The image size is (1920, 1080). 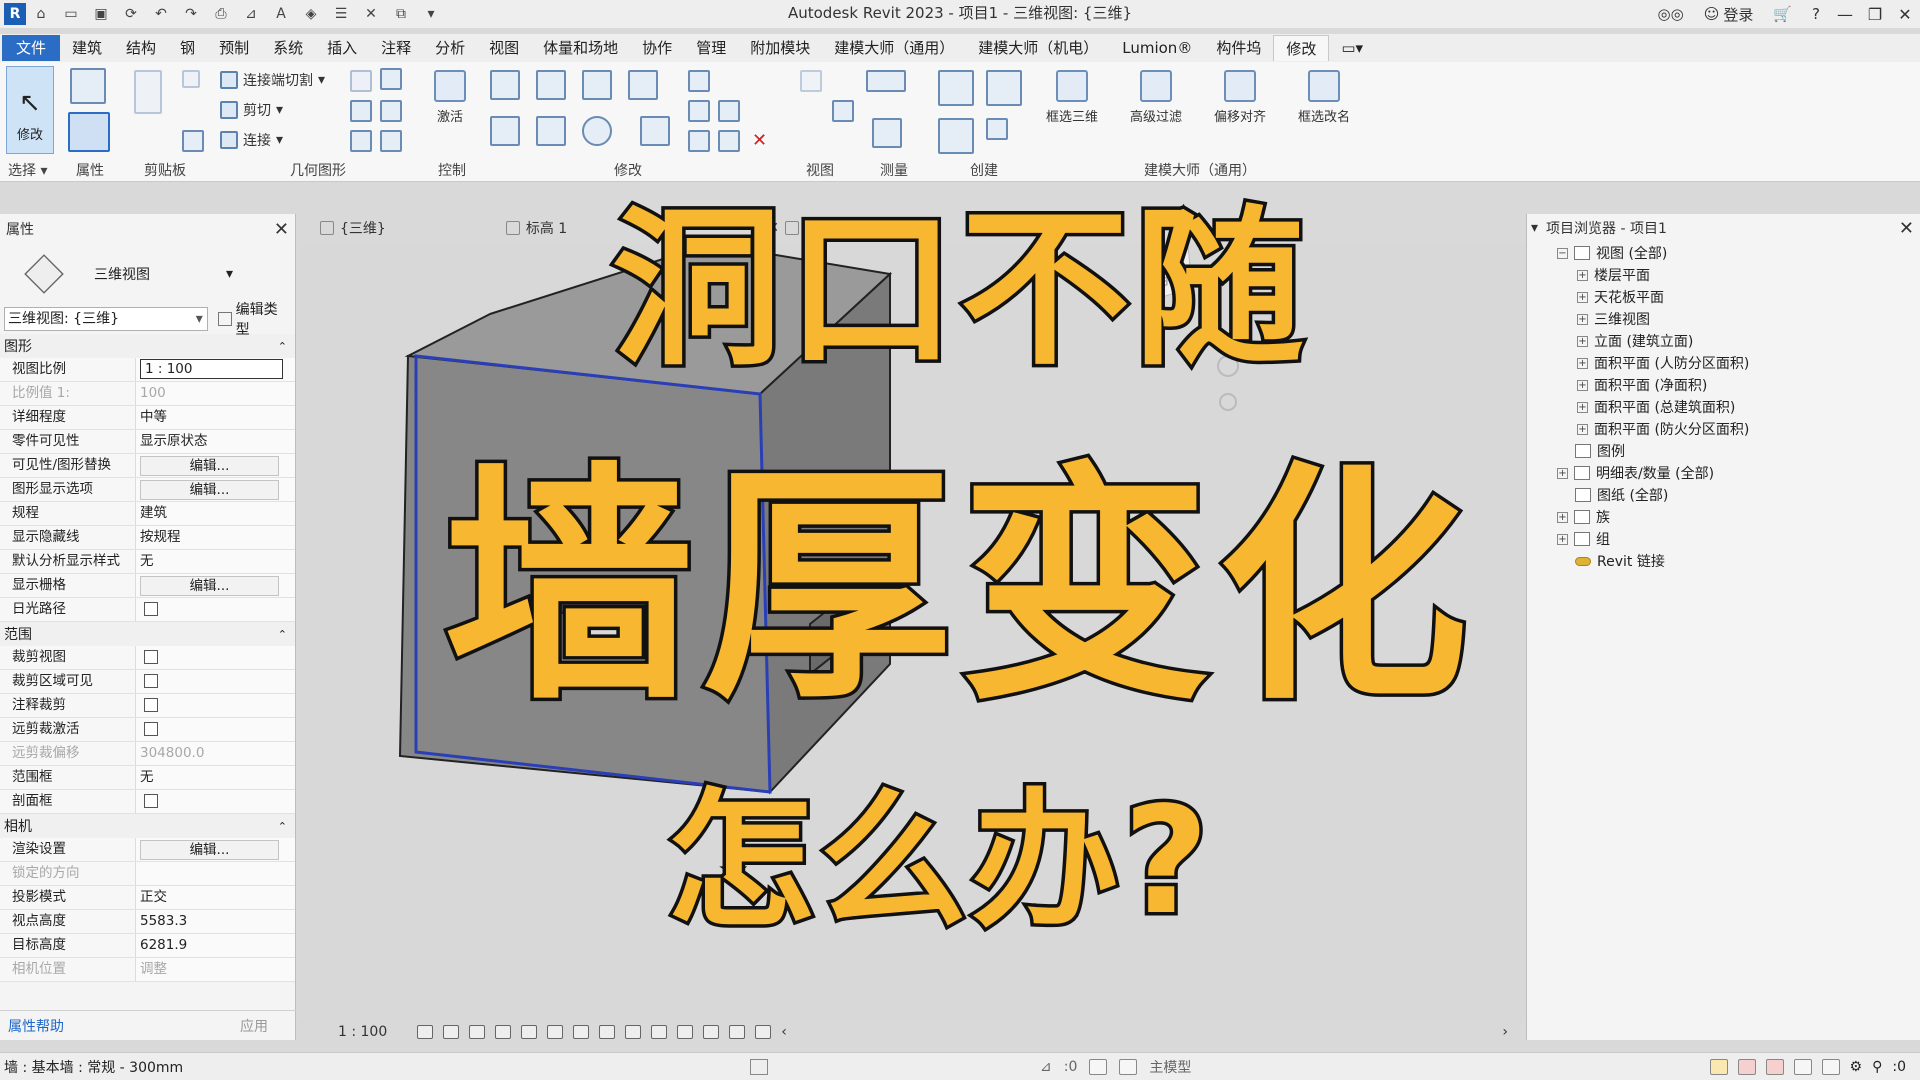 I want to click on edit-type-button: 编辑类型, so click(x=254, y=319).